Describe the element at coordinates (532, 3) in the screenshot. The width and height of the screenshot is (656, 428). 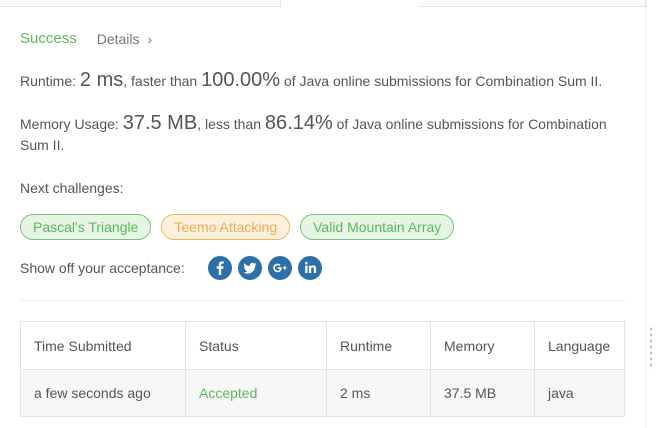
I see `tab-right` at that location.